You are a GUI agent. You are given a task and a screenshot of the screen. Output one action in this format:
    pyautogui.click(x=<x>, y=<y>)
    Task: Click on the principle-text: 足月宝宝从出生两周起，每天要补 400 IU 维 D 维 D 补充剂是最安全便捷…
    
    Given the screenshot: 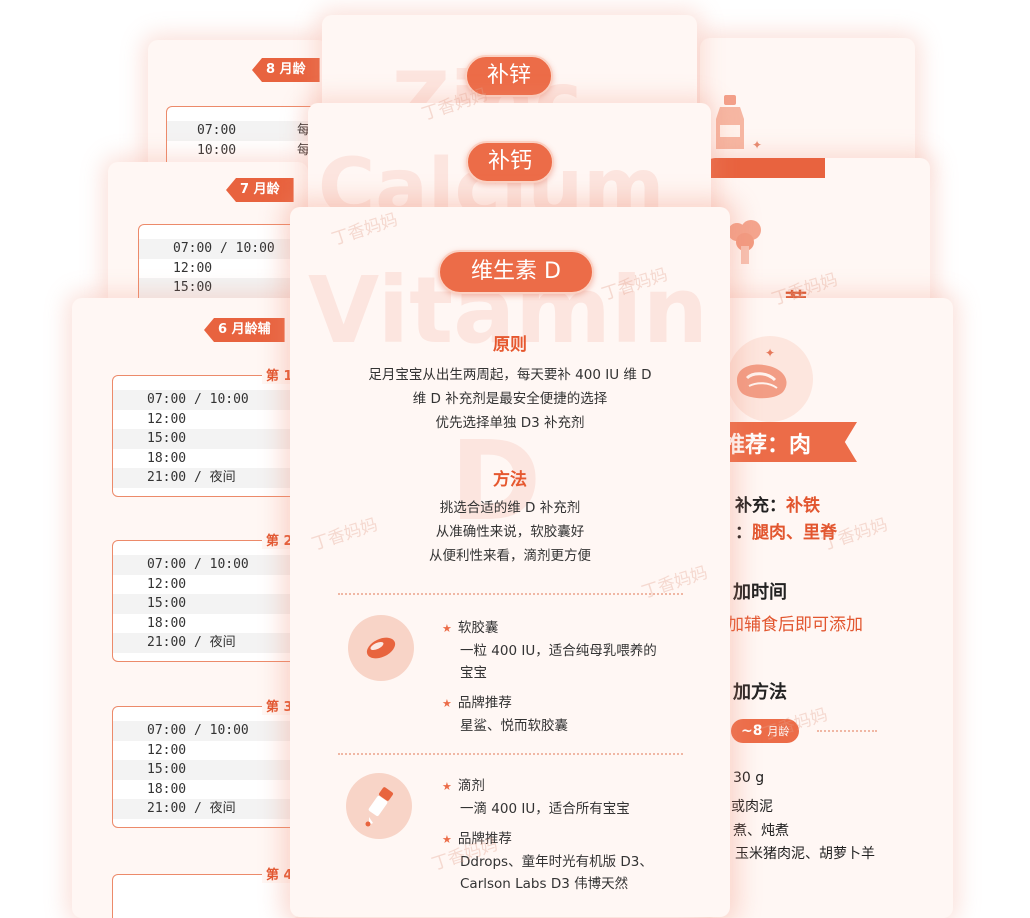 What is the action you would take?
    pyautogui.click(x=510, y=399)
    